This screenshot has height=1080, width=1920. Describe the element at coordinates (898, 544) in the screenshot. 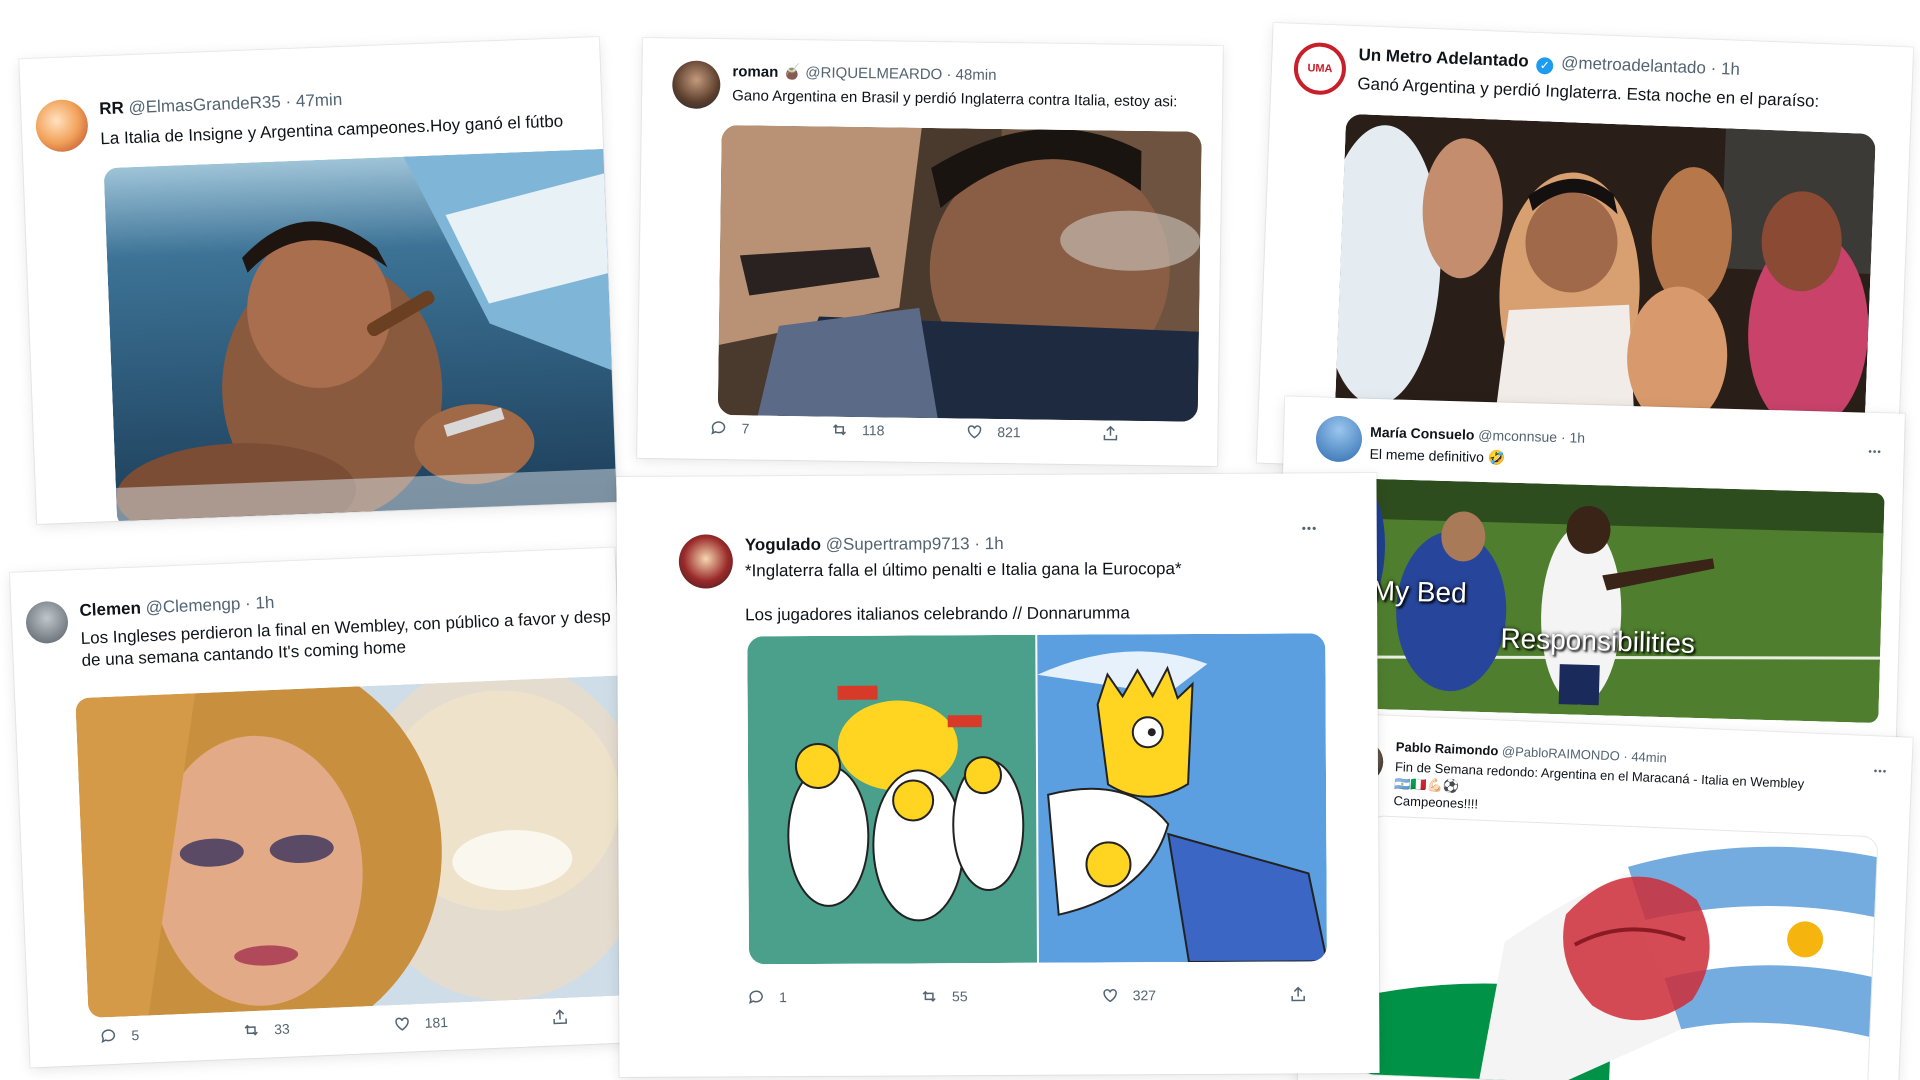

I see `author-handle: @Supertramp9713` at that location.